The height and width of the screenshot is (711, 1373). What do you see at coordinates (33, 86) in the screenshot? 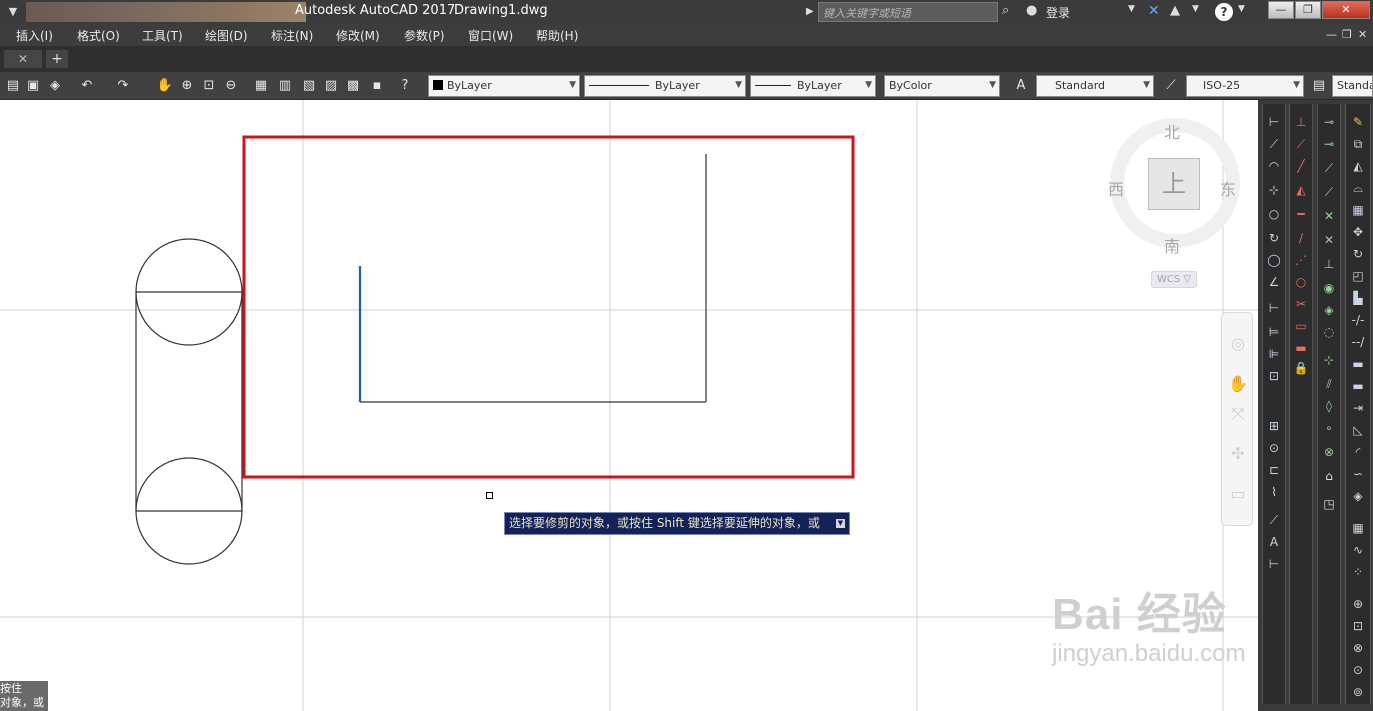
I see `match-properties-icon: ▣` at bounding box center [33, 86].